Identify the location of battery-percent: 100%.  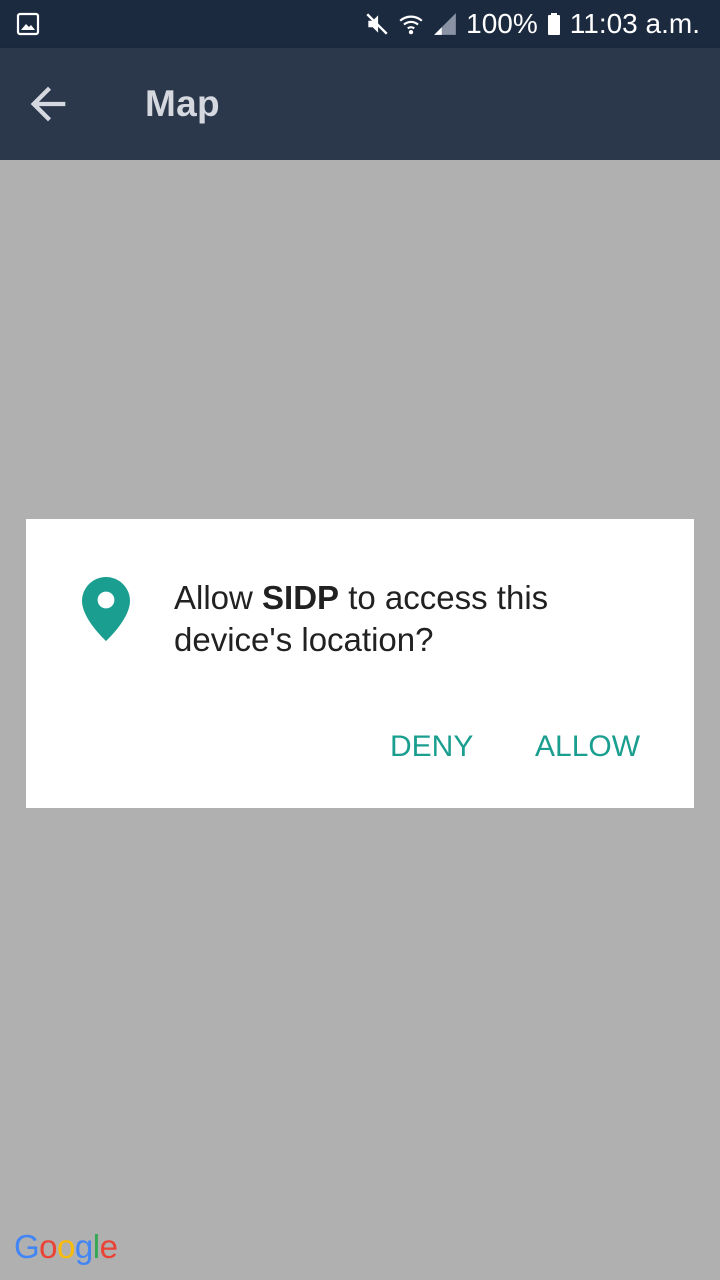
(502, 23).